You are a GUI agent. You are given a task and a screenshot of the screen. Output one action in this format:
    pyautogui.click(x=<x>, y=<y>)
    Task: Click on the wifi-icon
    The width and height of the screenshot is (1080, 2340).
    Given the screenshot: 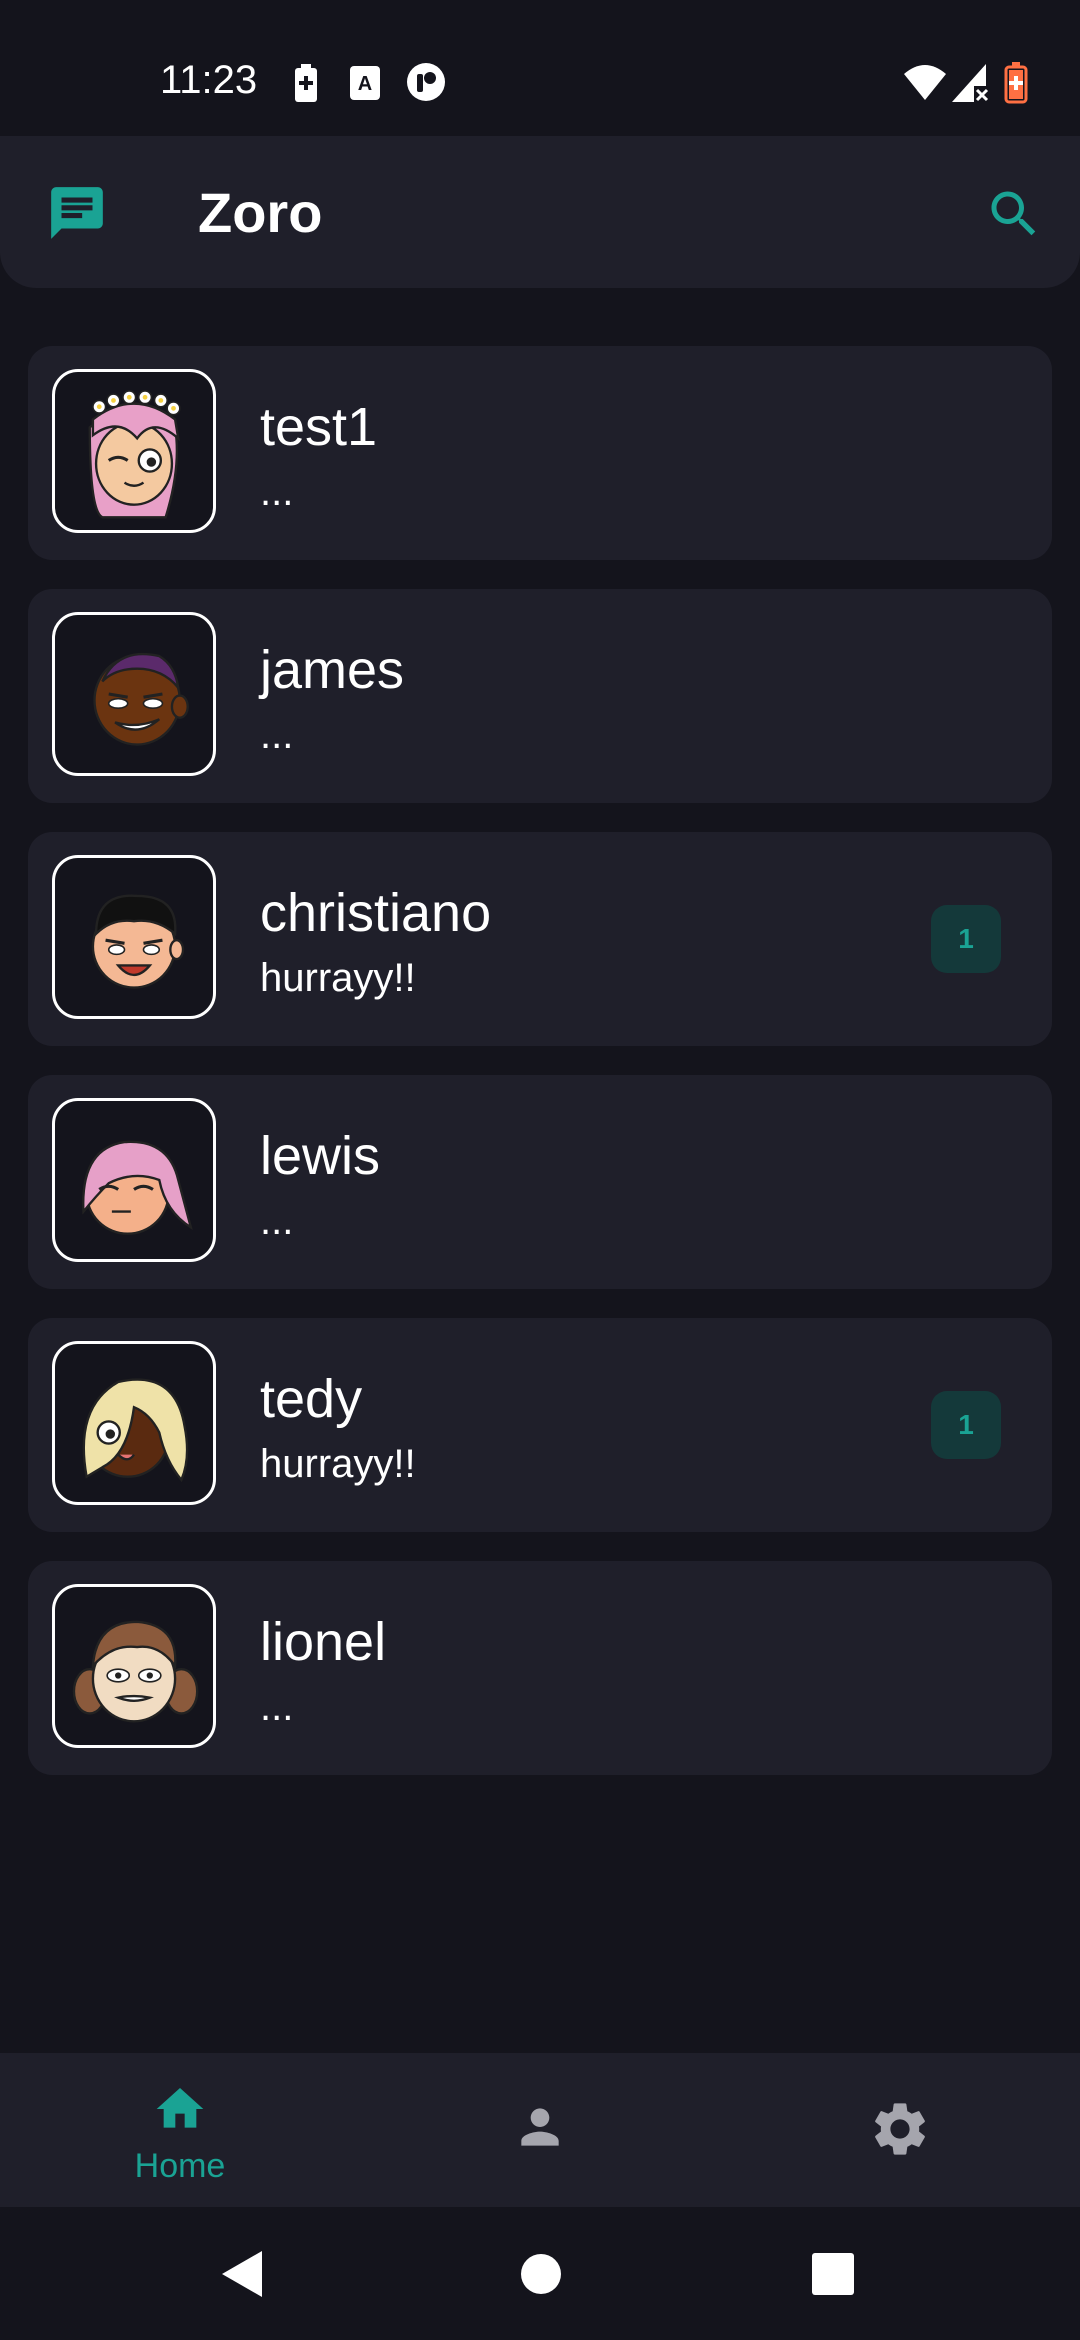 What is the action you would take?
    pyautogui.click(x=925, y=82)
    